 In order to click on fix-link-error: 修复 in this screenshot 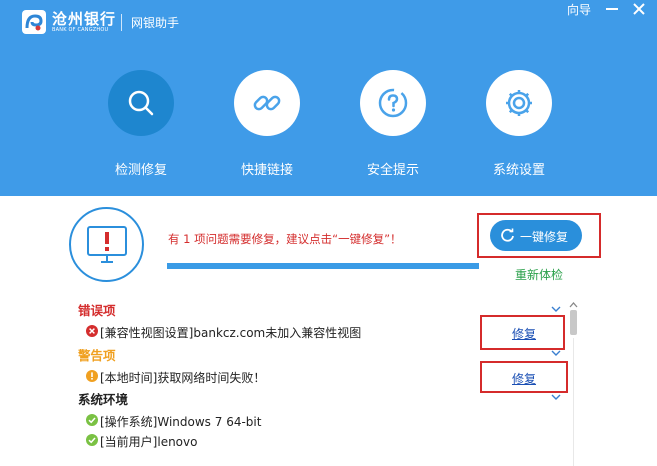, I will do `click(524, 333)`.